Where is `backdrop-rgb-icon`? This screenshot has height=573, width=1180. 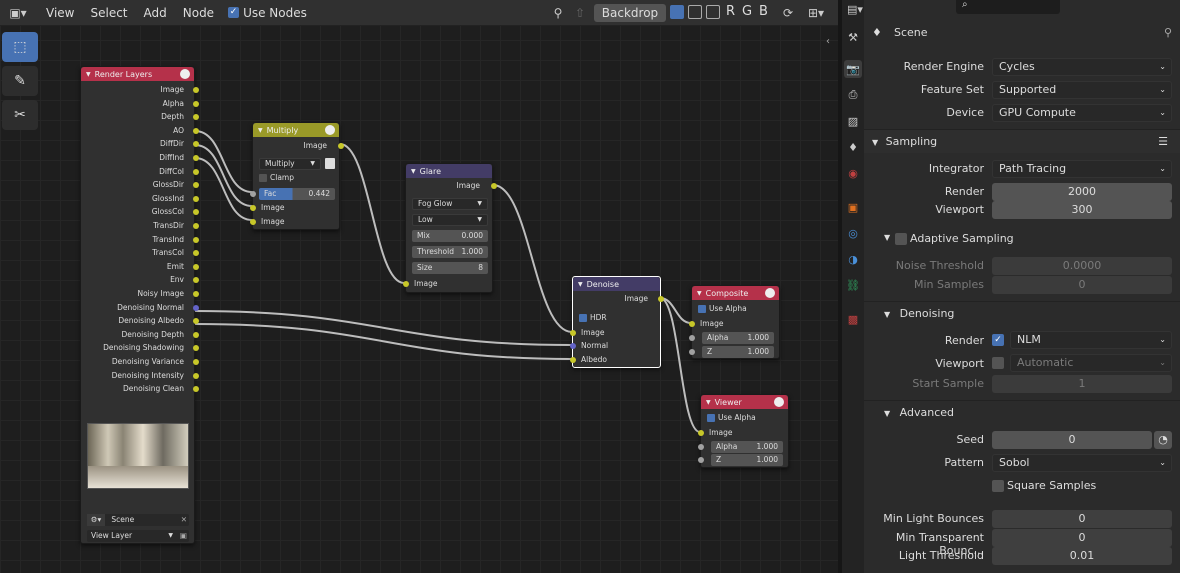 backdrop-rgb-icon is located at coordinates (677, 12).